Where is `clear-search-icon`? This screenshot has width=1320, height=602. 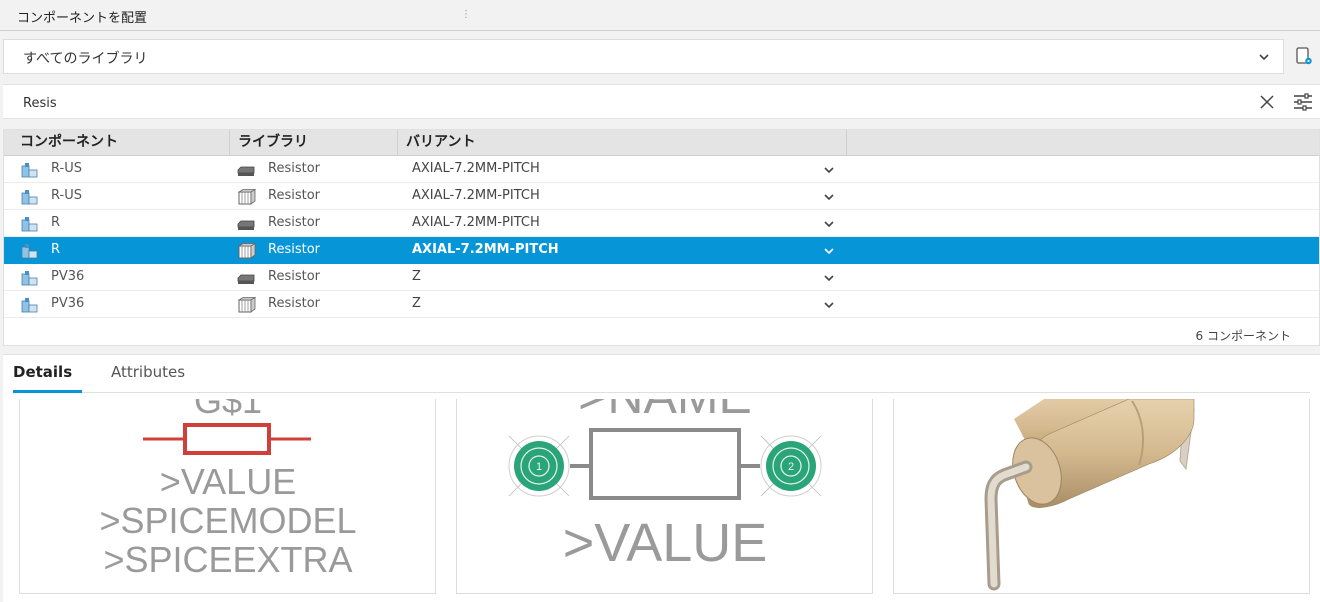 clear-search-icon is located at coordinates (1267, 102).